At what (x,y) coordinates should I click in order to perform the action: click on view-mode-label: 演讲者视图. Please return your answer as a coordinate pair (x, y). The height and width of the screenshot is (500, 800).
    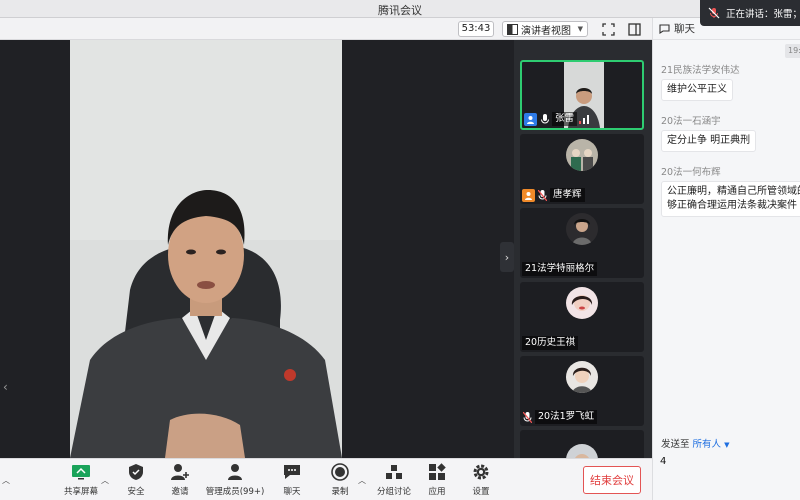
    Looking at the image, I should click on (546, 31).